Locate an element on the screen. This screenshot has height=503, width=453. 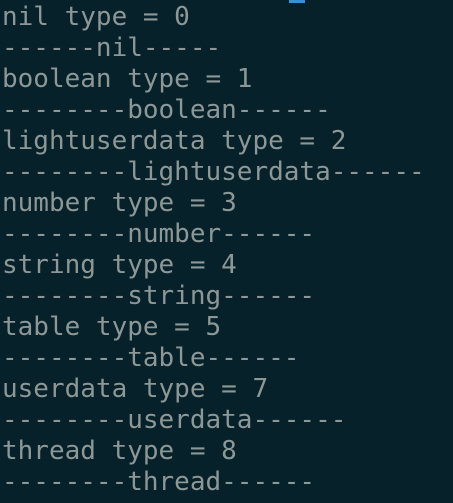
output-line: --------number------ is located at coordinates (159, 234).